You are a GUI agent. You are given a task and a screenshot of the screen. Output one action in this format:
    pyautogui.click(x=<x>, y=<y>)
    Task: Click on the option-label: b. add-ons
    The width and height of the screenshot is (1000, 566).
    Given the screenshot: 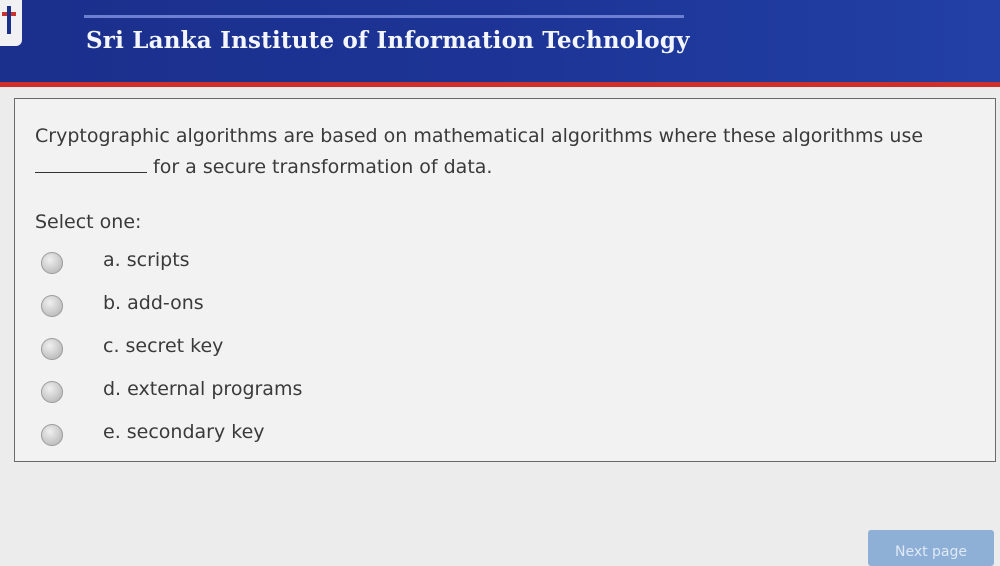 What is the action you would take?
    pyautogui.click(x=153, y=303)
    